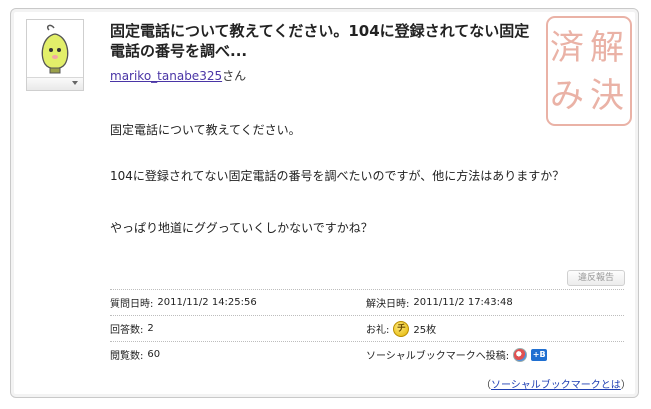 Image resolution: width=651 pixels, height=409 pixels. What do you see at coordinates (520, 354) in the screenshot?
I see `bookmark-service-icon` at bounding box center [520, 354].